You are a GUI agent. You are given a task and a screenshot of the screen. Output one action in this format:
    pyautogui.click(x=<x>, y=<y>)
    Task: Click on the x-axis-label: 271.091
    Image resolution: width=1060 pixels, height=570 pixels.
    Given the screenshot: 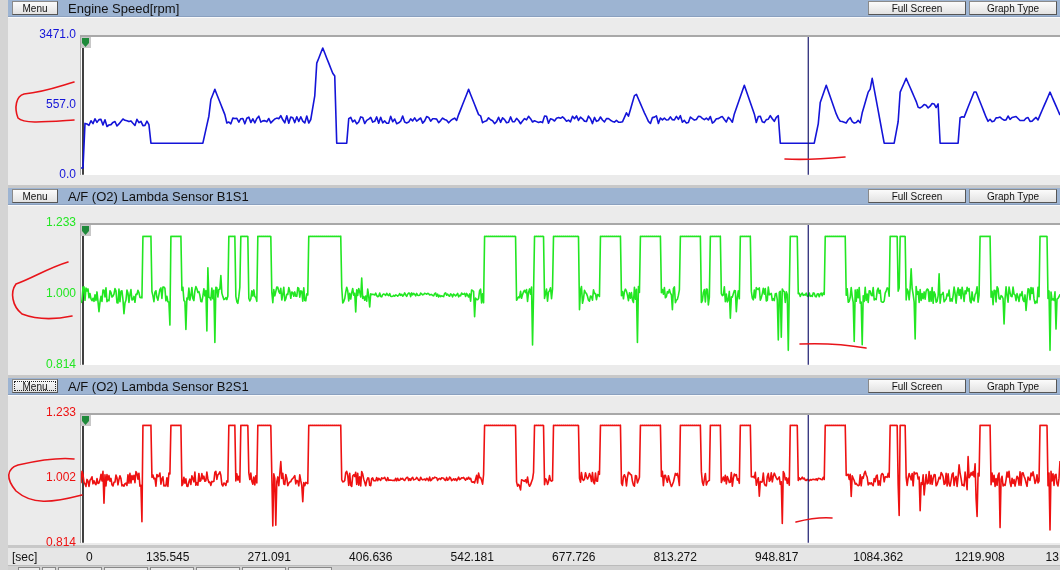 What is the action you would take?
    pyautogui.click(x=269, y=556)
    